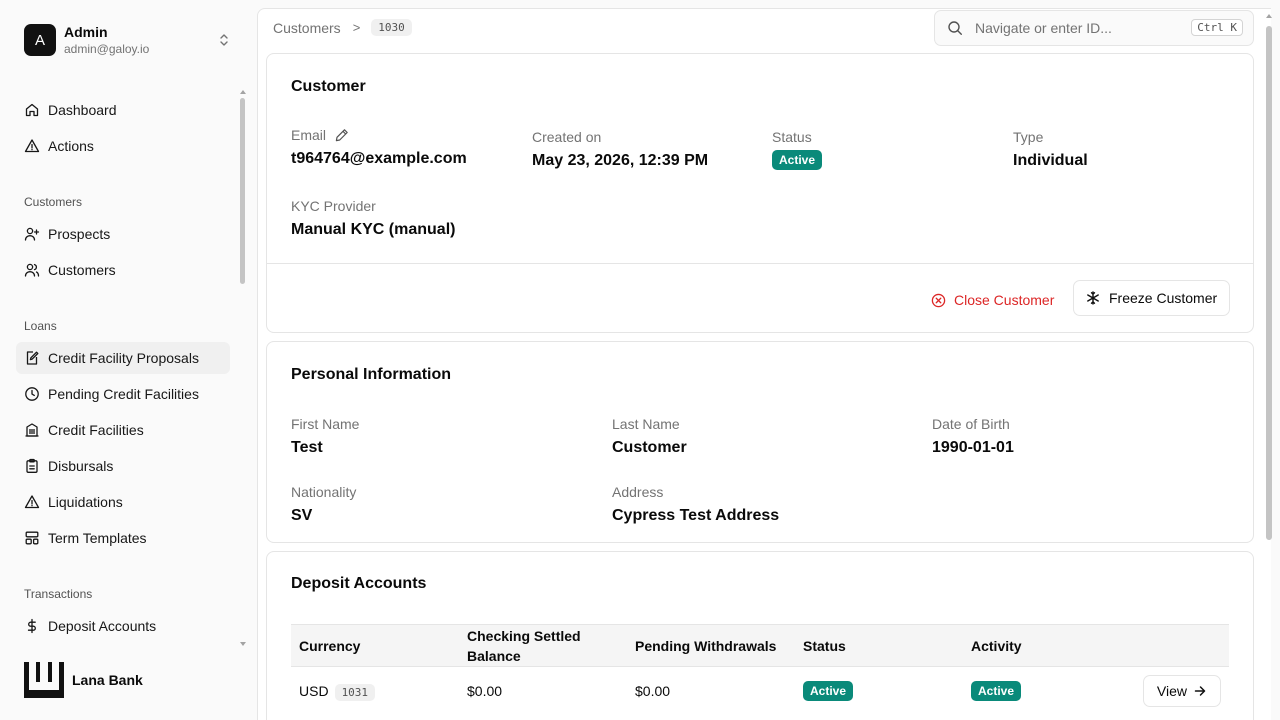  Describe the element at coordinates (646, 424) in the screenshot. I see `last-name-label: Last Name` at that location.